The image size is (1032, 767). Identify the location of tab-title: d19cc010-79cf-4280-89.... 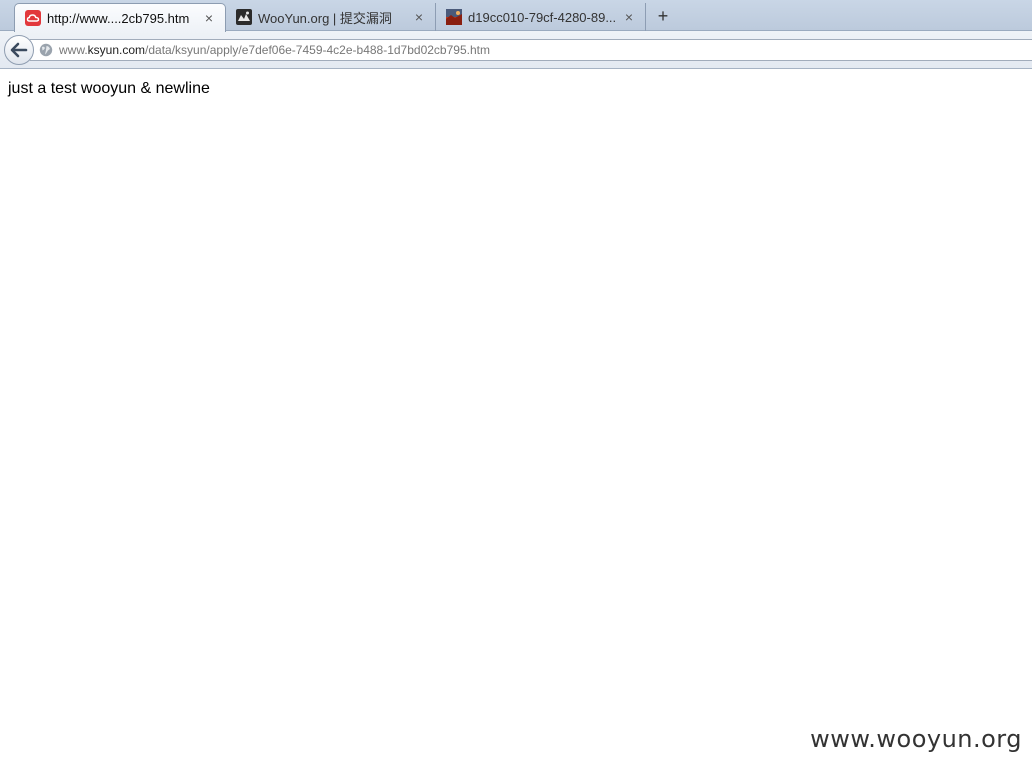
(542, 17).